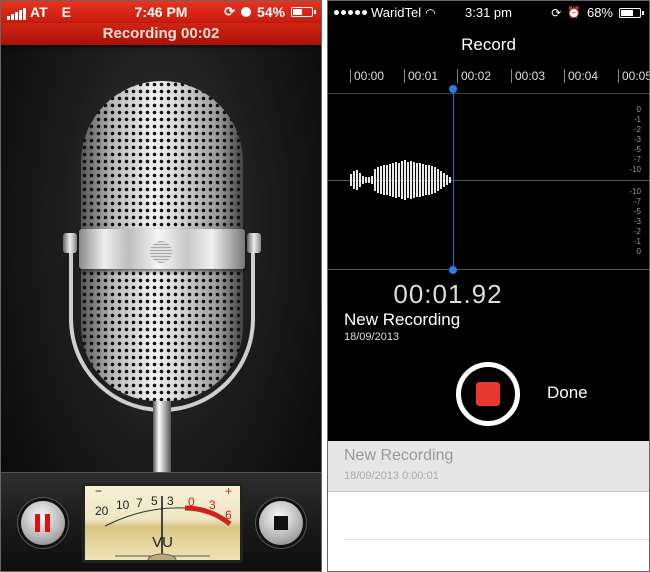 Image resolution: width=650 pixels, height=572 pixels. I want to click on recordings-list: New Recording 18/09/2013 0:00:01, so click(488, 506).